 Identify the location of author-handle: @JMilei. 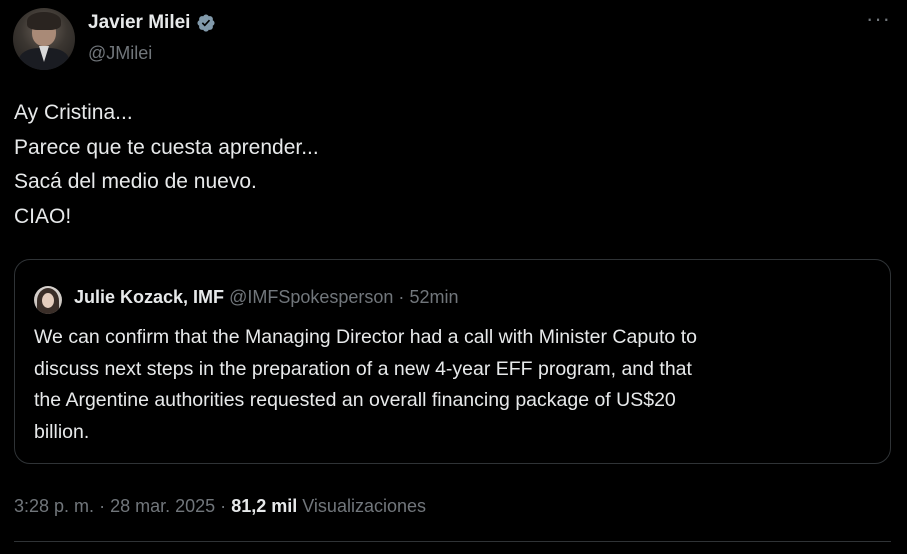
(120, 53).